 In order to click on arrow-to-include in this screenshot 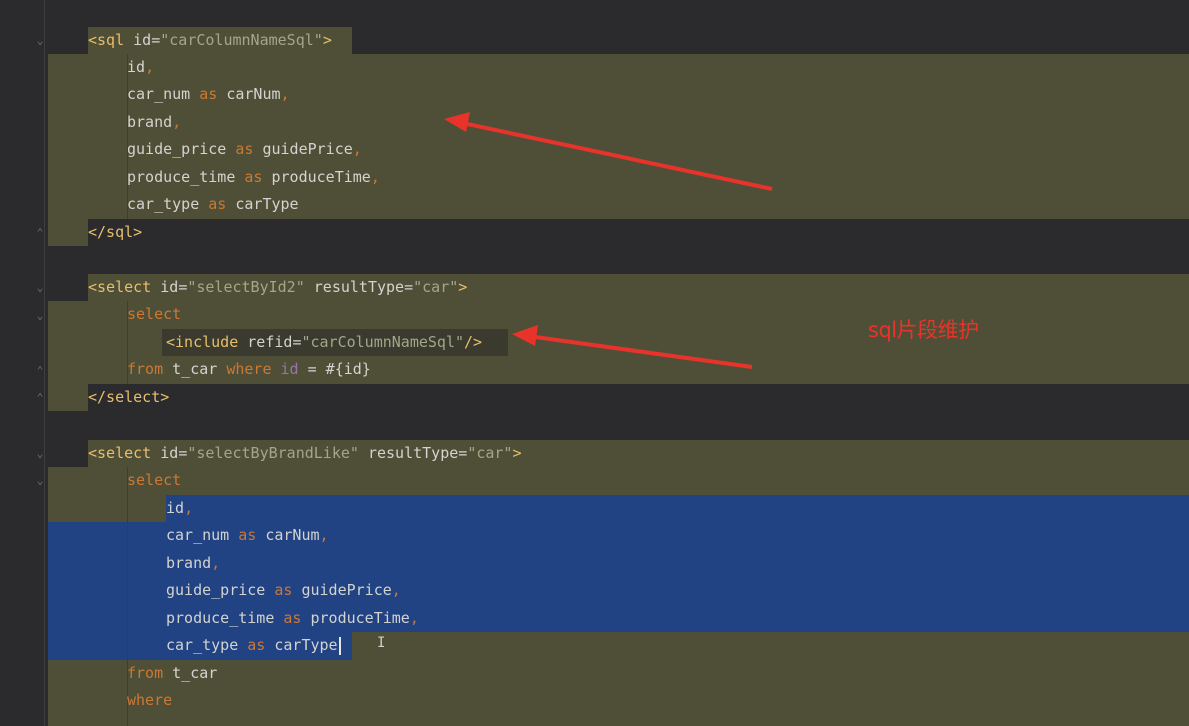, I will do `click(640, 351)`.